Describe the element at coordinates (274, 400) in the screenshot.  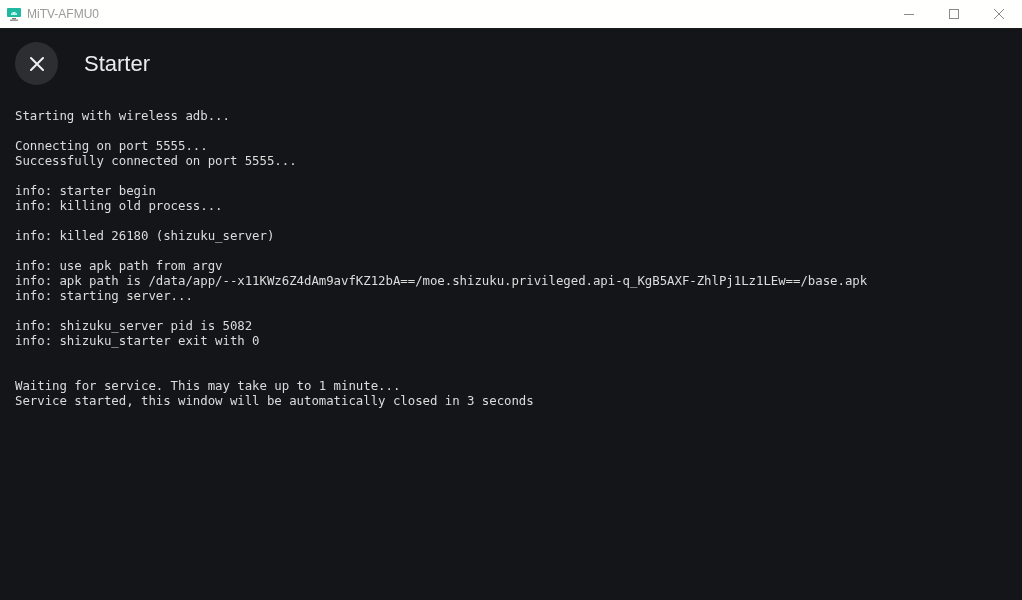
I see `log-line: Service started, this window will be automatically closed in 3 seconds` at that location.